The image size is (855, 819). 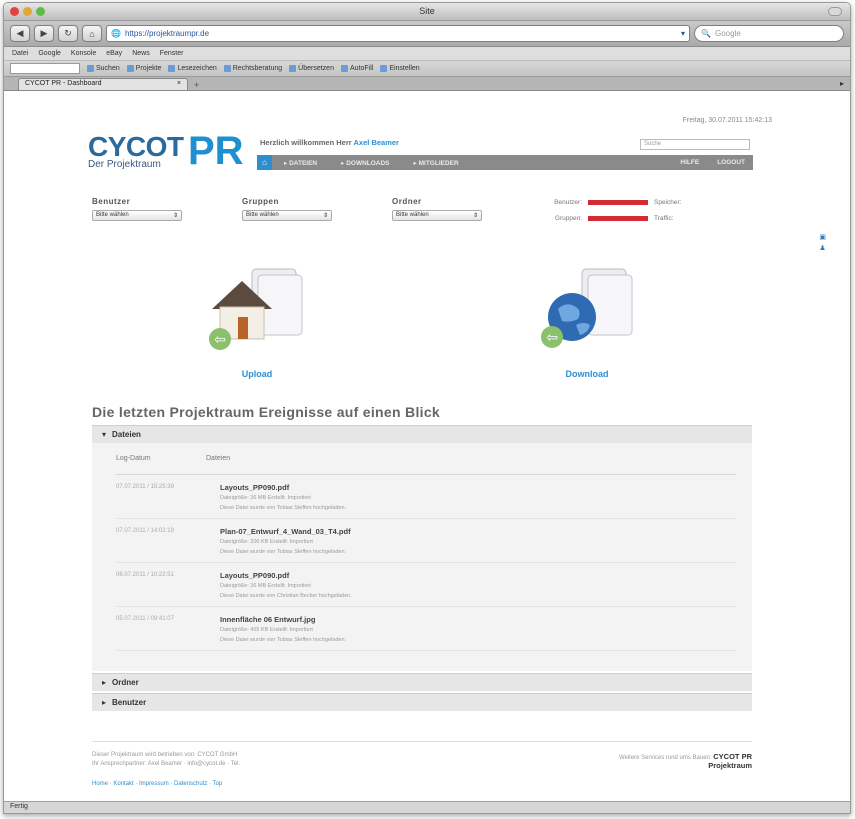 I want to click on logo-cycot-text: CYCOT, so click(x=136, y=146).